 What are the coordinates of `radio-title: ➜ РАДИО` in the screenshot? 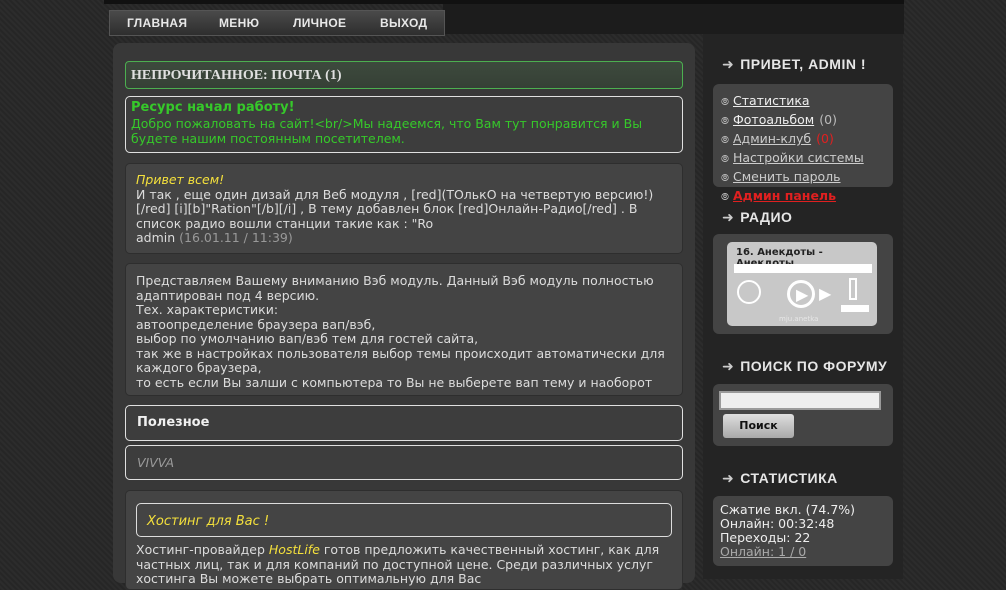 It's located at (757, 217).